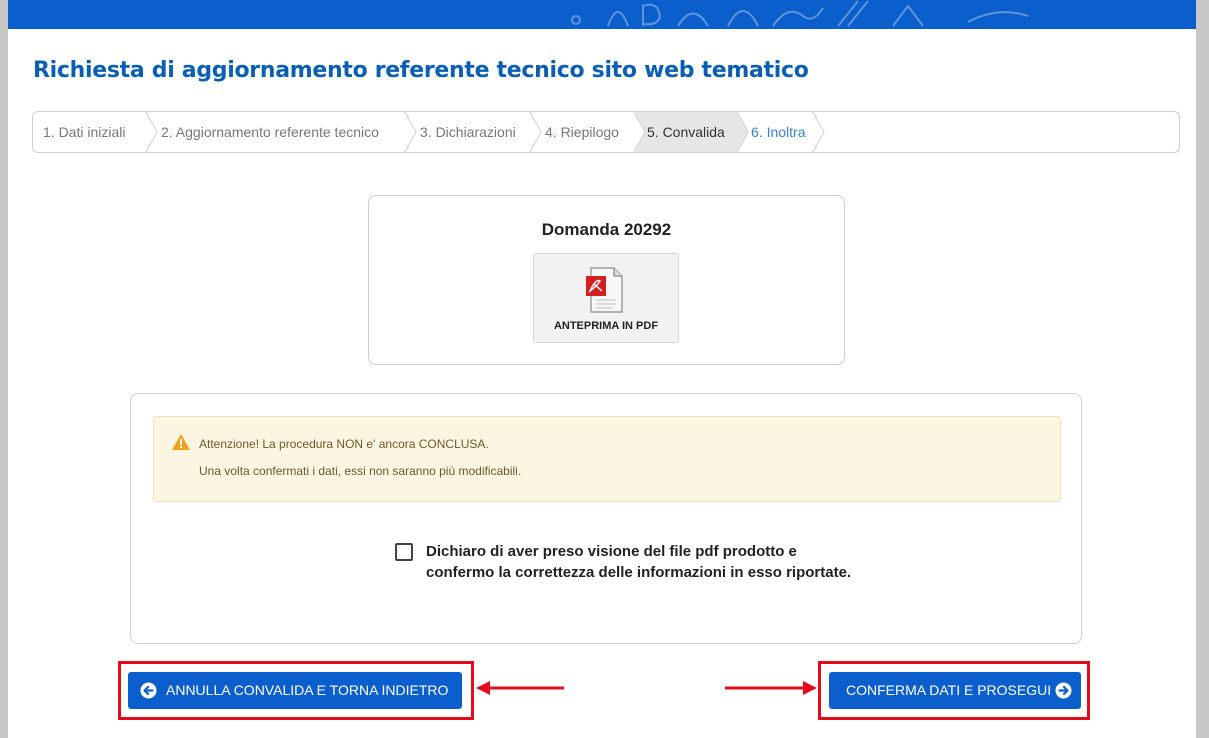 The width and height of the screenshot is (1209, 738). What do you see at coordinates (582, 132) in the screenshot?
I see `step-riepilogo: 4. Riepilogo` at bounding box center [582, 132].